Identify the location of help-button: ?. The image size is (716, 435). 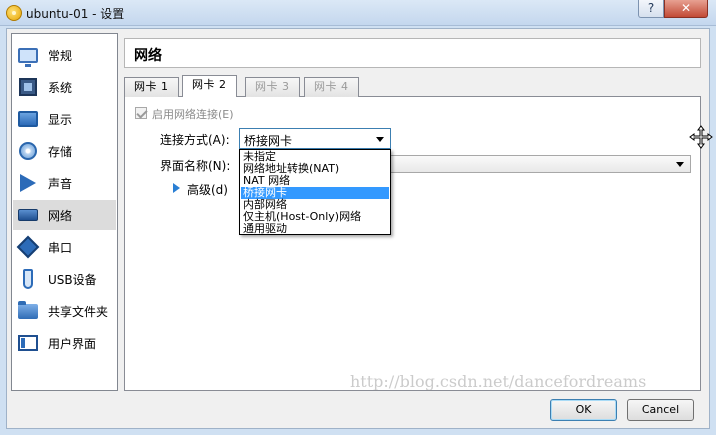
(651, 9).